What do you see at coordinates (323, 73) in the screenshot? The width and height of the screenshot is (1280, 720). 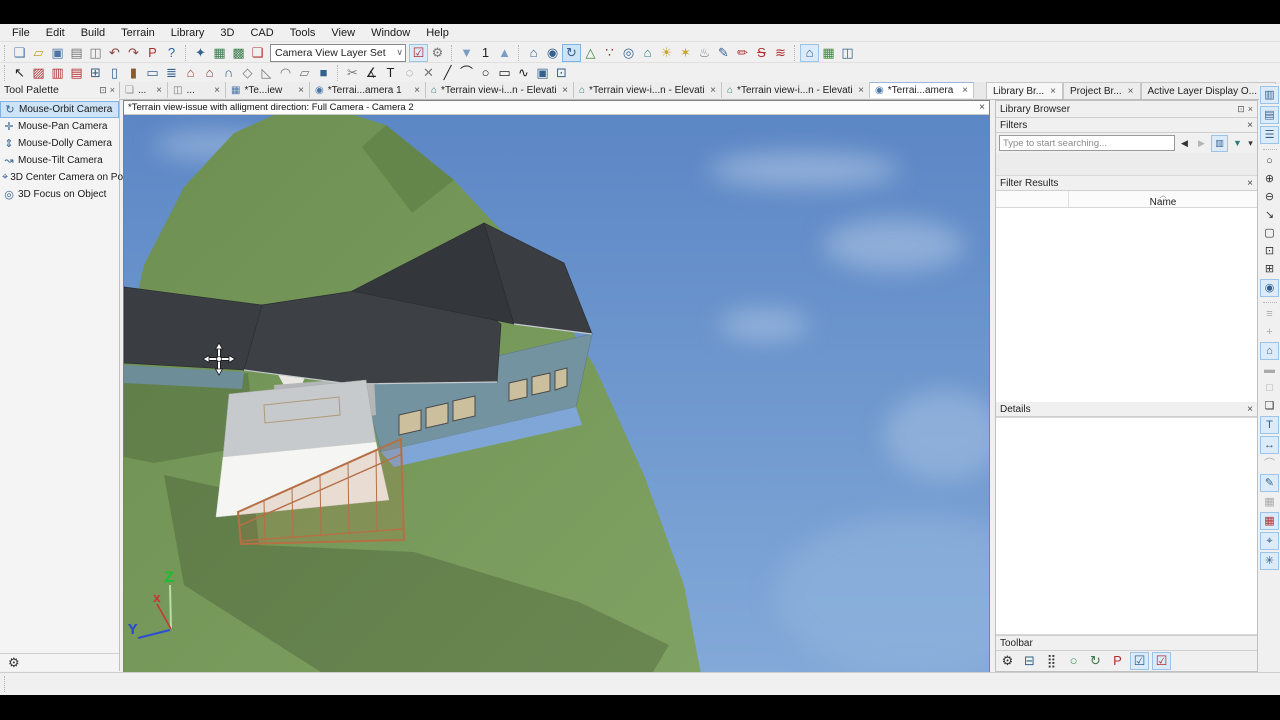 I see `box-icon: ■` at bounding box center [323, 73].